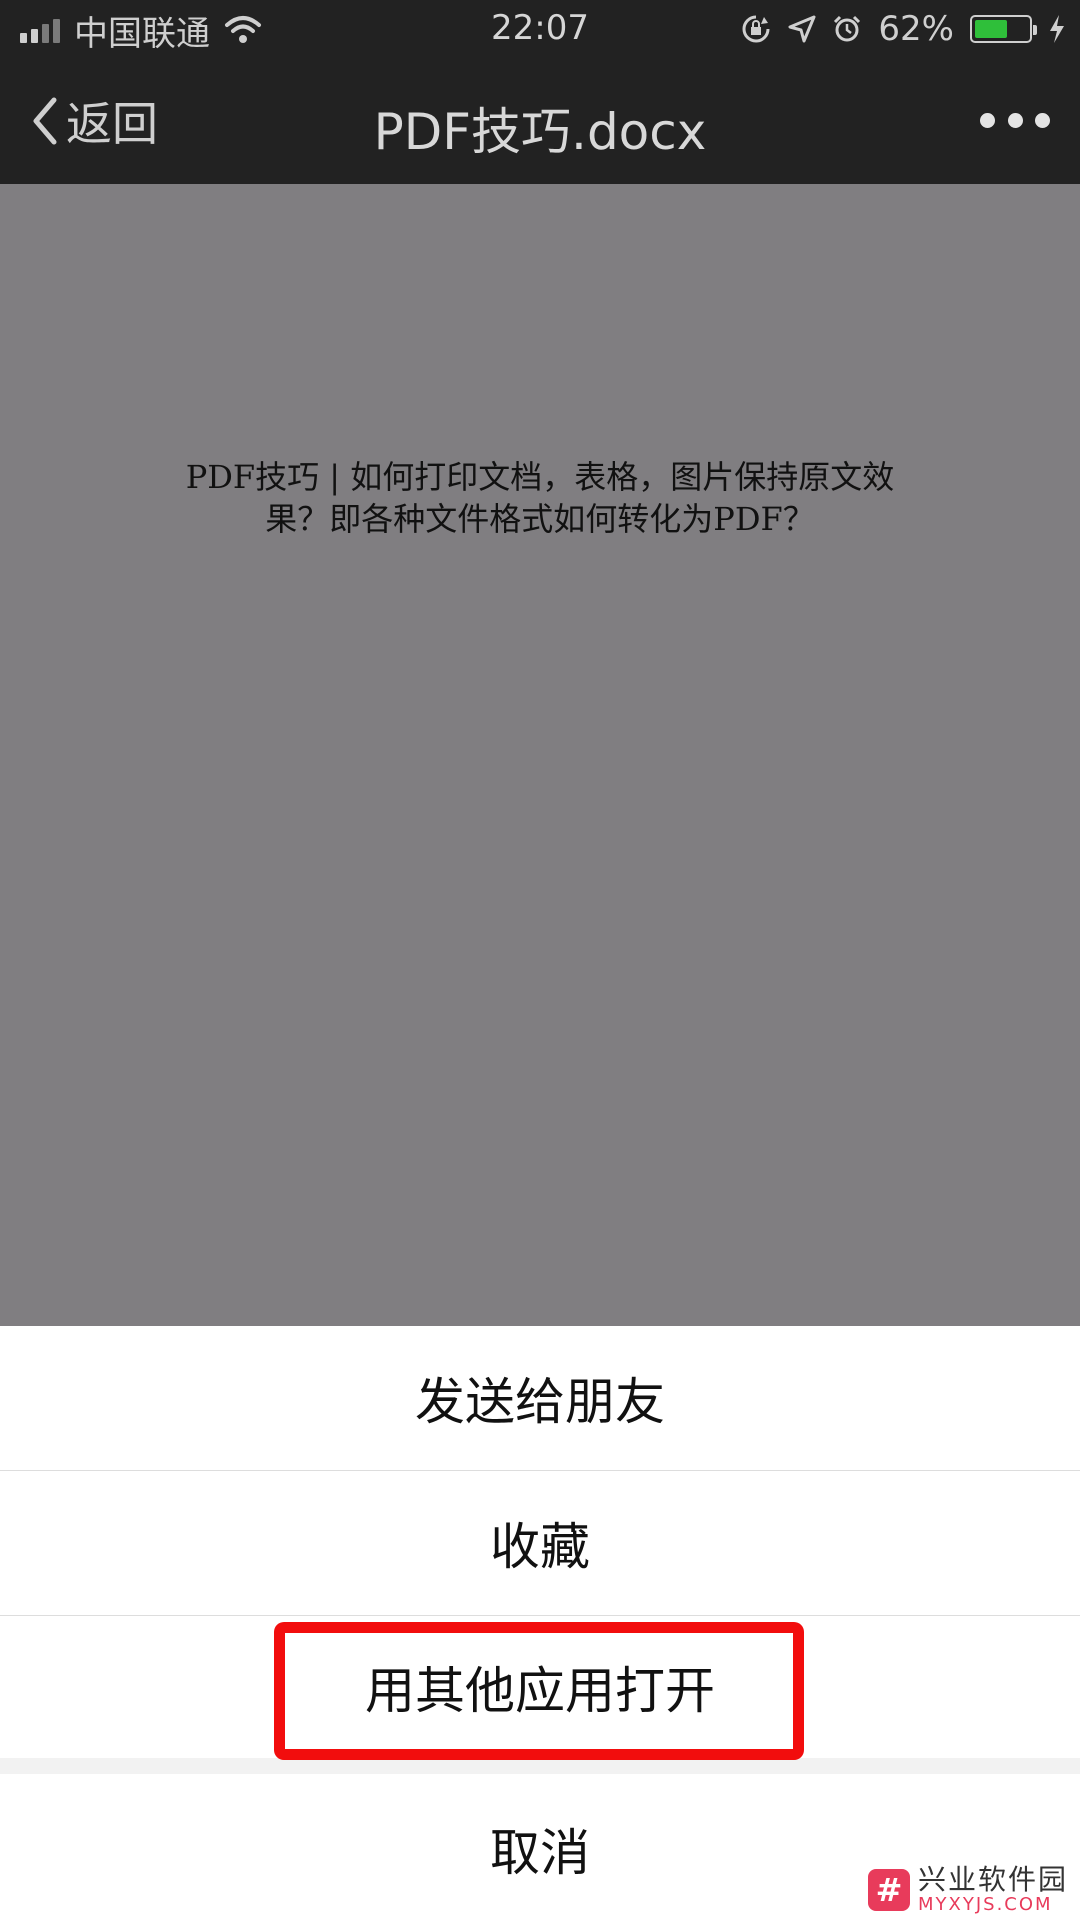  Describe the element at coordinates (992, 1879) in the screenshot. I see `watermark-name: 兴业软件园` at that location.